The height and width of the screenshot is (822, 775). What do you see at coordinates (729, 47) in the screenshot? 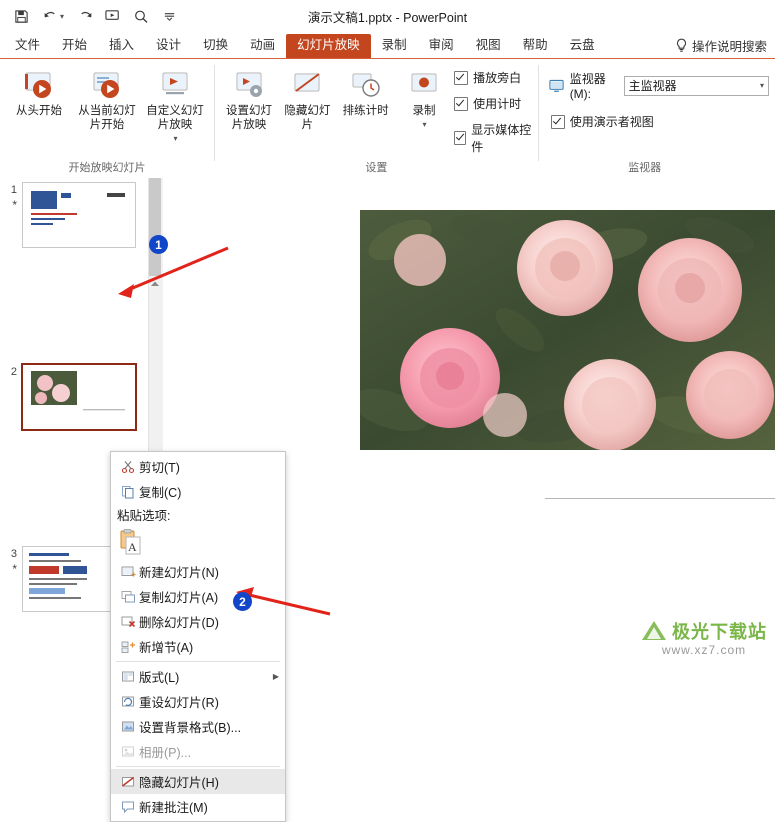
I see `help-search-label: 操作说明搜索` at bounding box center [729, 47].